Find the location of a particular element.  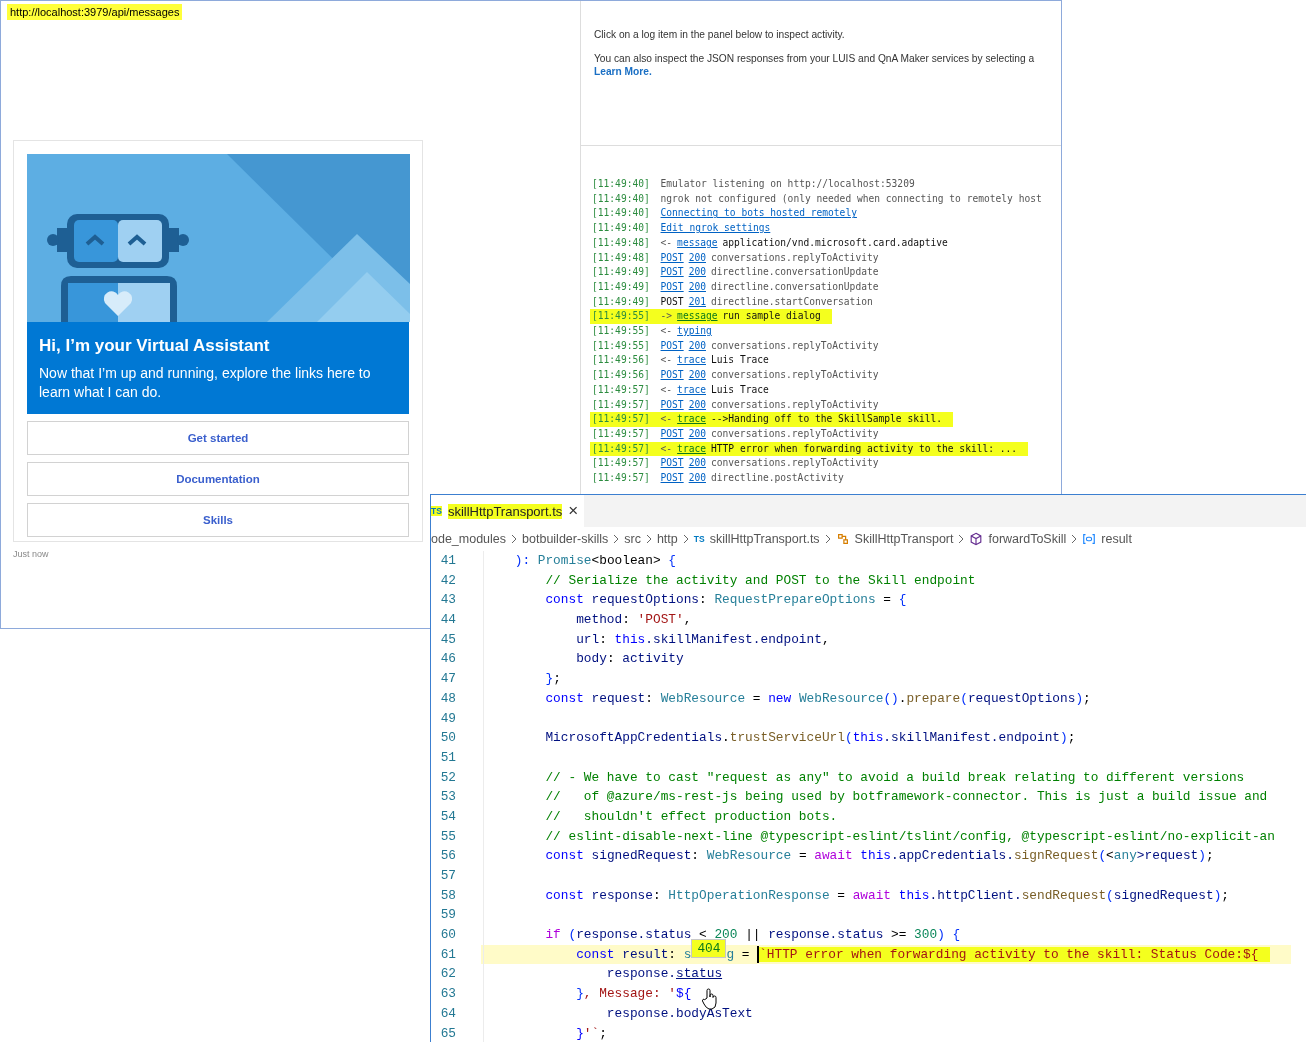

log-link: Connecting to bots hosted remotely is located at coordinates (758, 213).